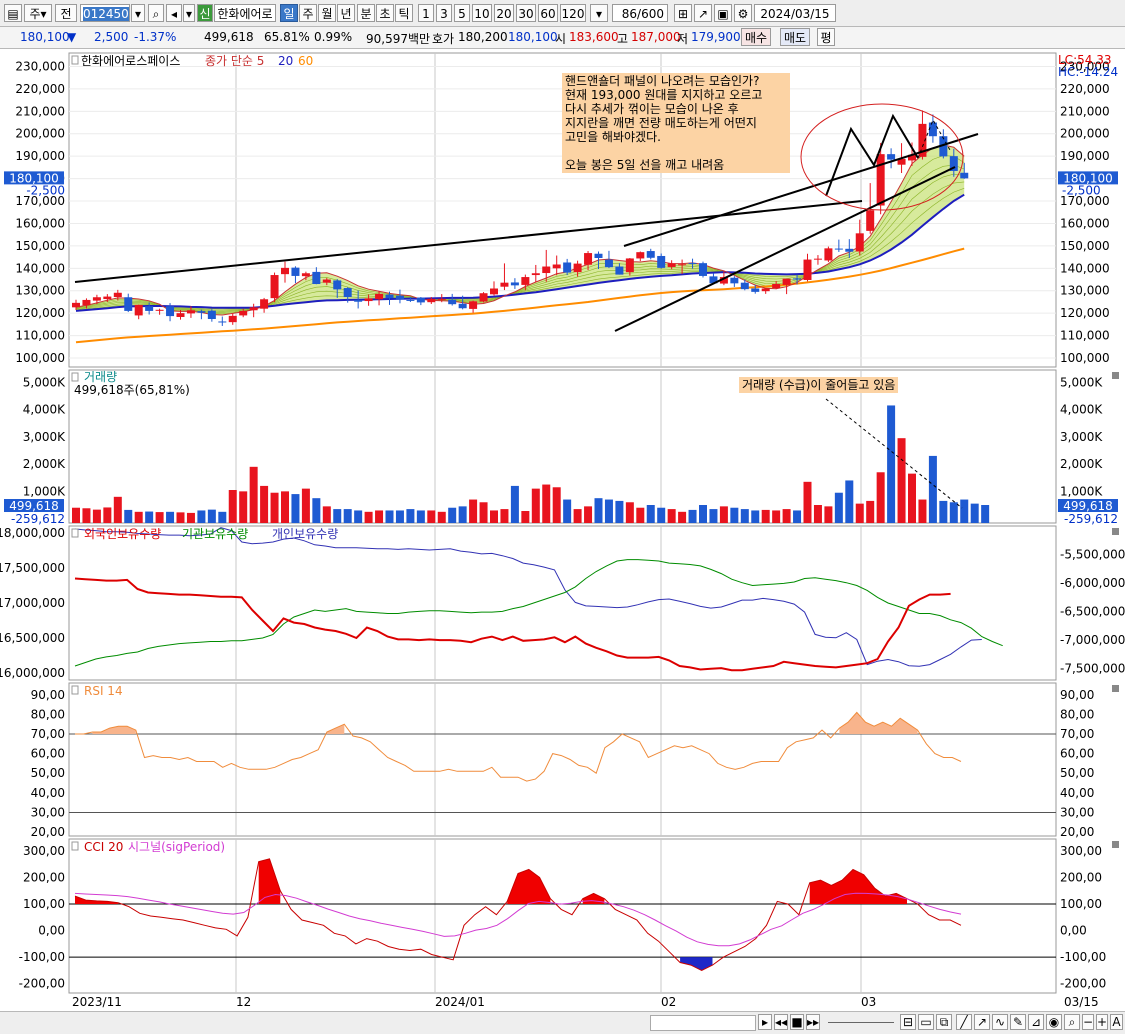 The image size is (1125, 1034). I want to click on price-tick-label-right: 220,000, so click(1085, 89).